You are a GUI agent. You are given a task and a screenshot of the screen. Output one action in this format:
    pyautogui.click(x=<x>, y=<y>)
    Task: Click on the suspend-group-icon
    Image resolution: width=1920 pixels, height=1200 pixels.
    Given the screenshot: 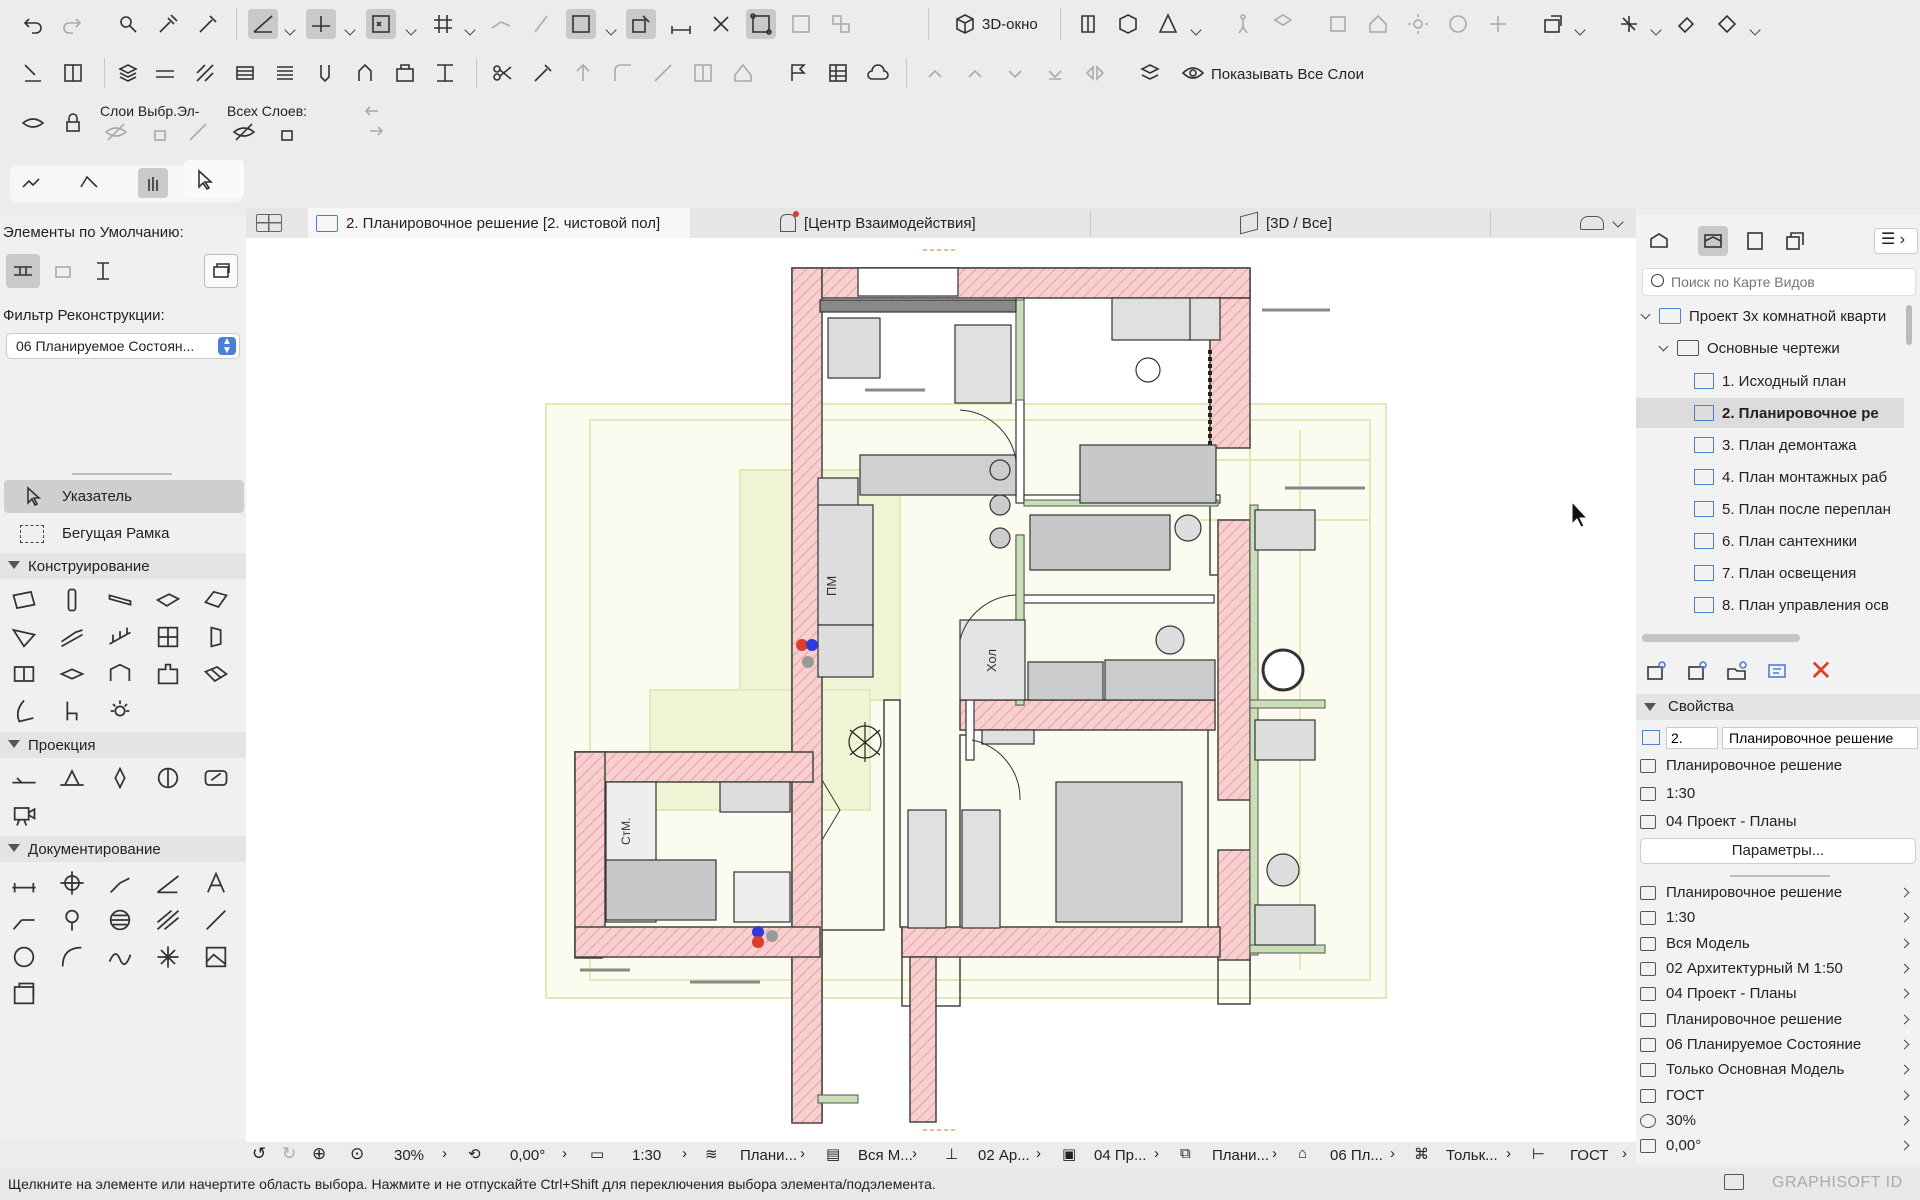 What is the action you would take?
    pyautogui.click(x=801, y=24)
    